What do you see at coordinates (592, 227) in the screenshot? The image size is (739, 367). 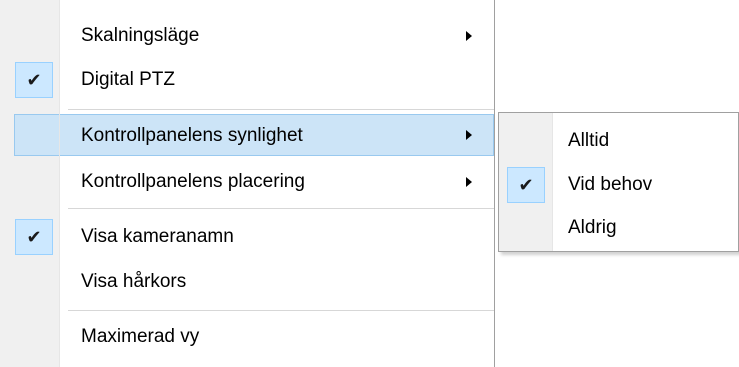 I see `submenu-item-label: Aldrig` at bounding box center [592, 227].